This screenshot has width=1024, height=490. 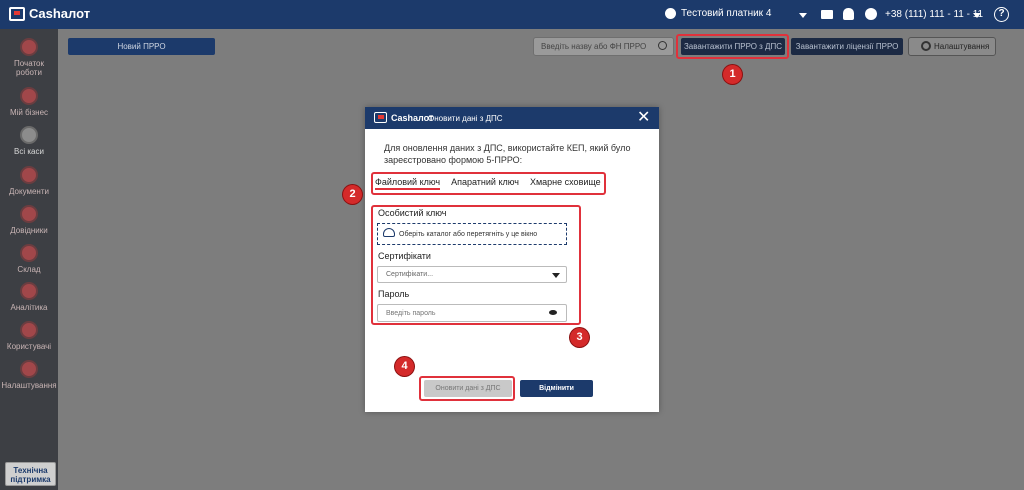 What do you see at coordinates (30, 474) in the screenshot?
I see `support-button: Технічна підтримка` at bounding box center [30, 474].